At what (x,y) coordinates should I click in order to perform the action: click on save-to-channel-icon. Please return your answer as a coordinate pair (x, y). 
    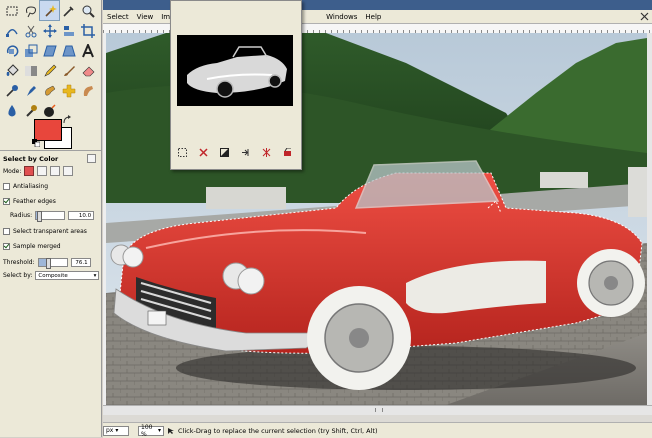
    Looking at the image, I should click on (246, 152).